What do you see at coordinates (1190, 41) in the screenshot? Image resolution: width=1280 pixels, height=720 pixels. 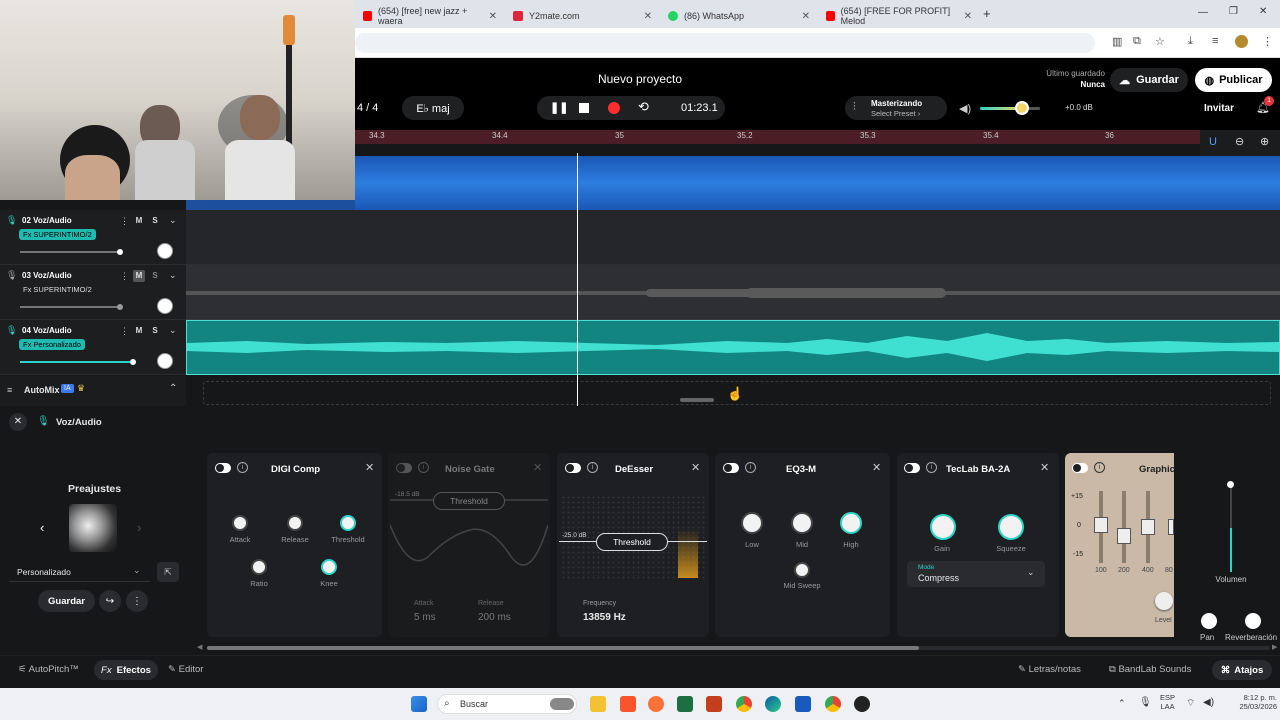 I see `download-icon: ⤓` at bounding box center [1190, 41].